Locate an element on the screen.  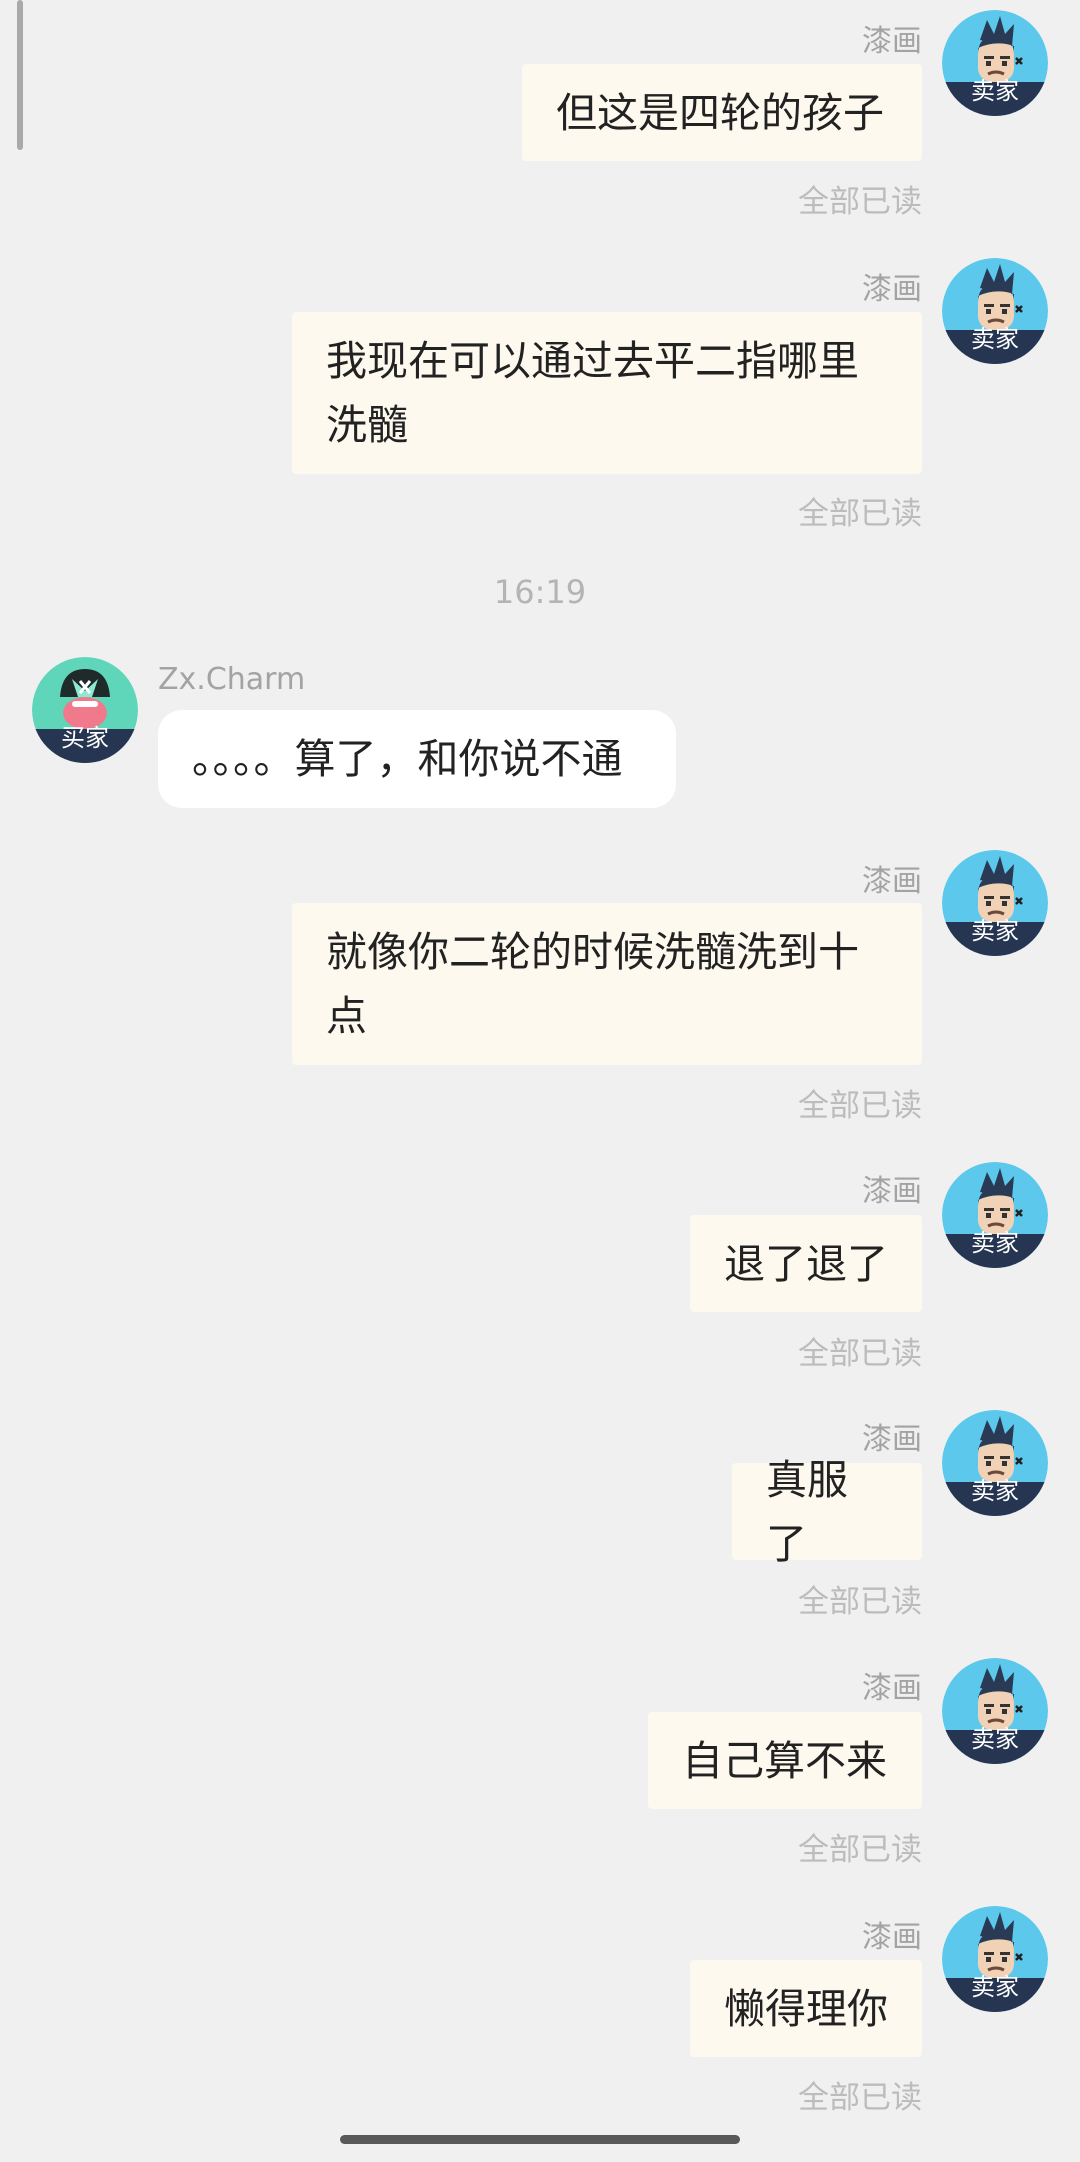
message-bubble: 退了退了 is located at coordinates (806, 1263).